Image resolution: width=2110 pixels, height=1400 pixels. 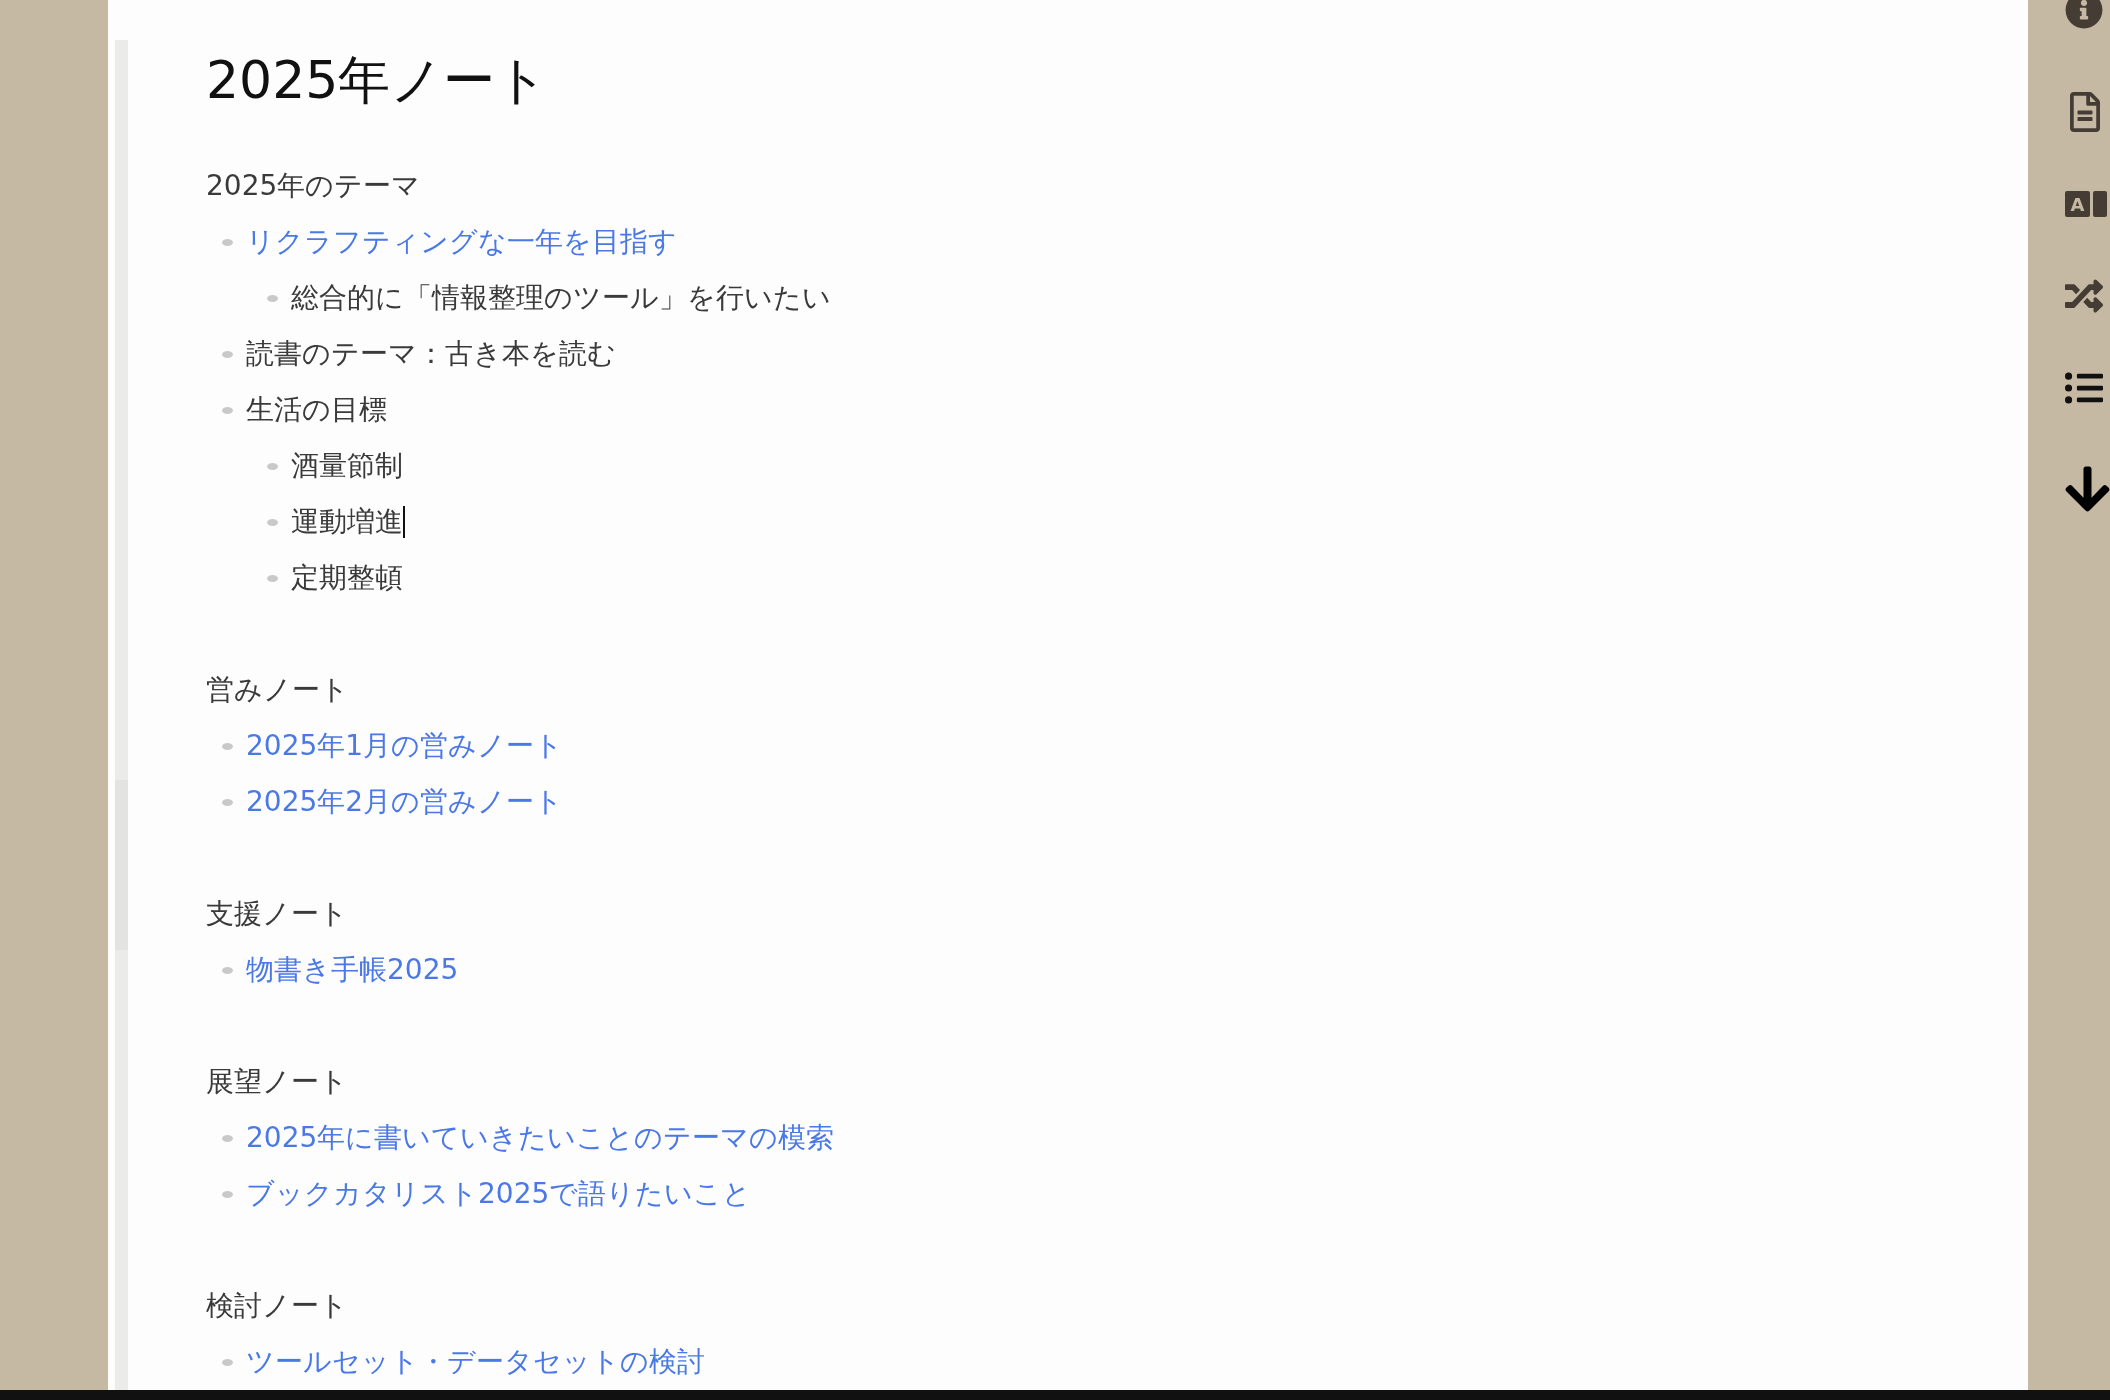 I want to click on note-link: リクラフティングな一年を目指す, so click(x=461, y=242).